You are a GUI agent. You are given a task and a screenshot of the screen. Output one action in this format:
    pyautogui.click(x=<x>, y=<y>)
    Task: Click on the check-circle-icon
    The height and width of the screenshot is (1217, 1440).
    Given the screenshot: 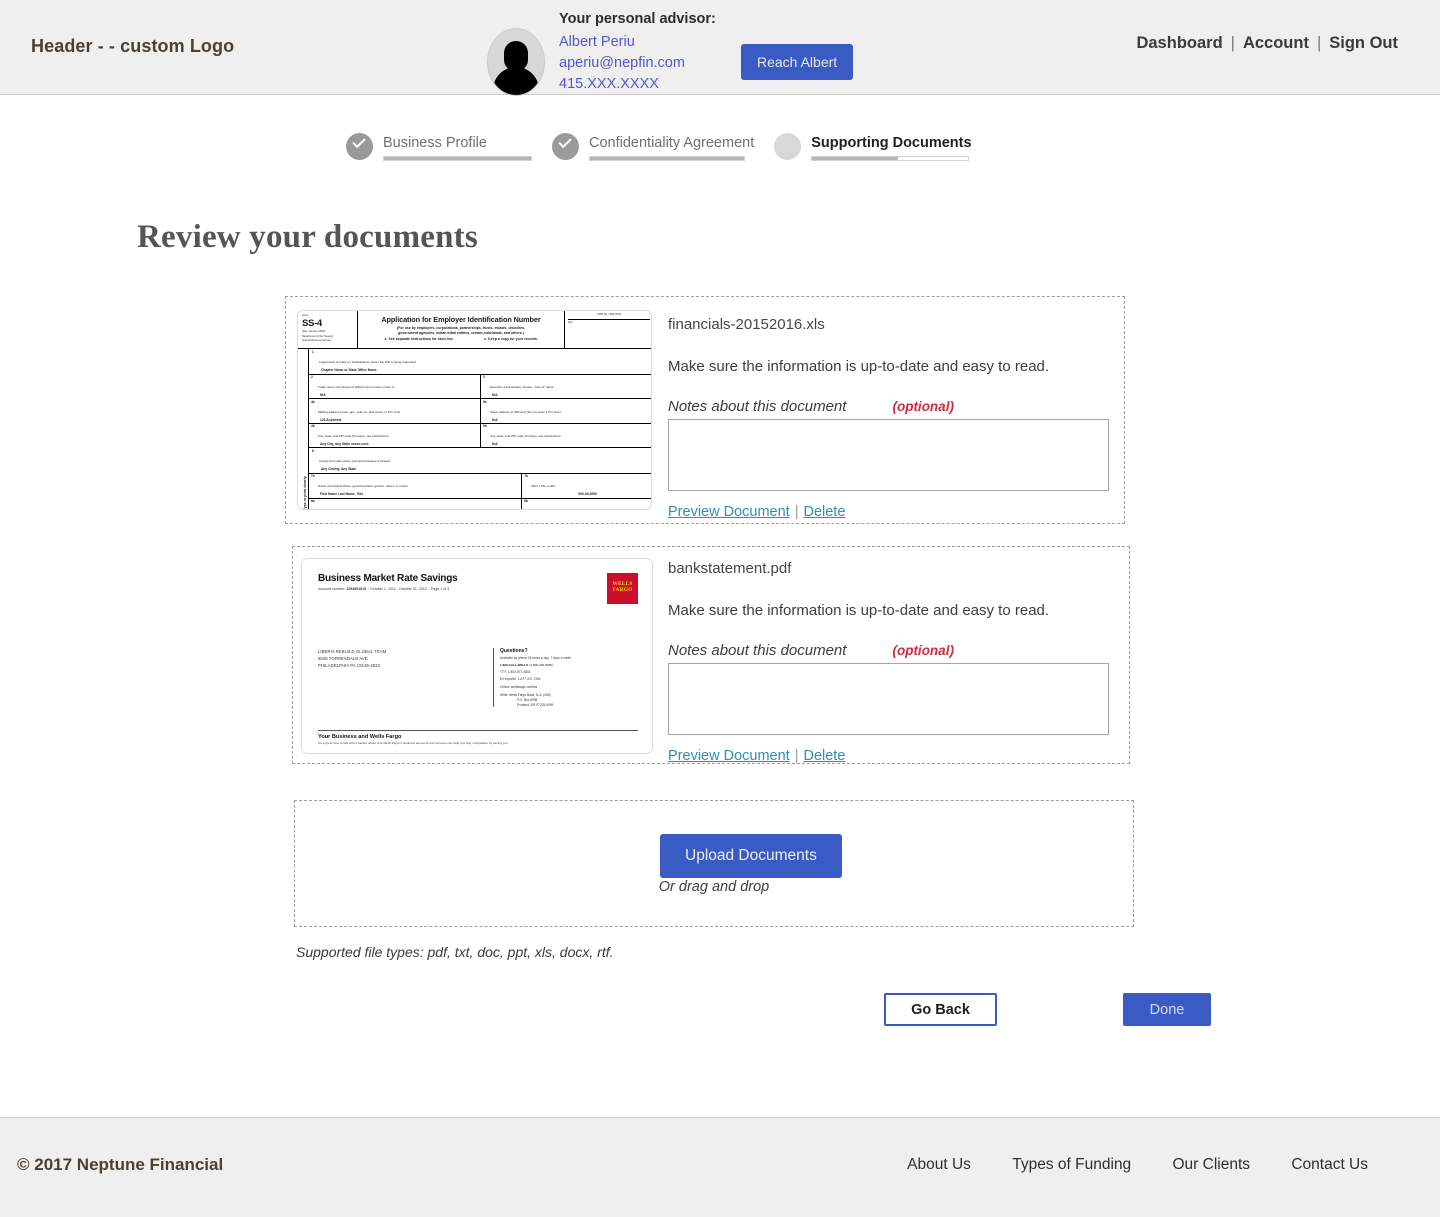 What is the action you would take?
    pyautogui.click(x=359, y=146)
    